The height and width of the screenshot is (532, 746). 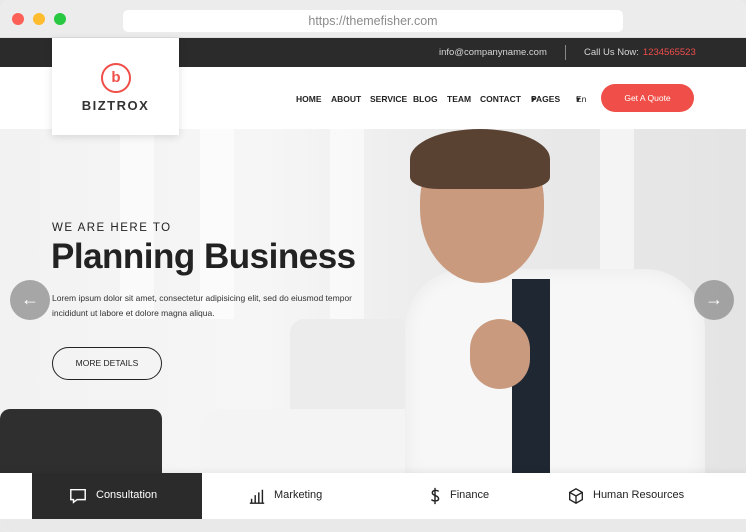 I want to click on bar-chart-icon, so click(x=257, y=496).